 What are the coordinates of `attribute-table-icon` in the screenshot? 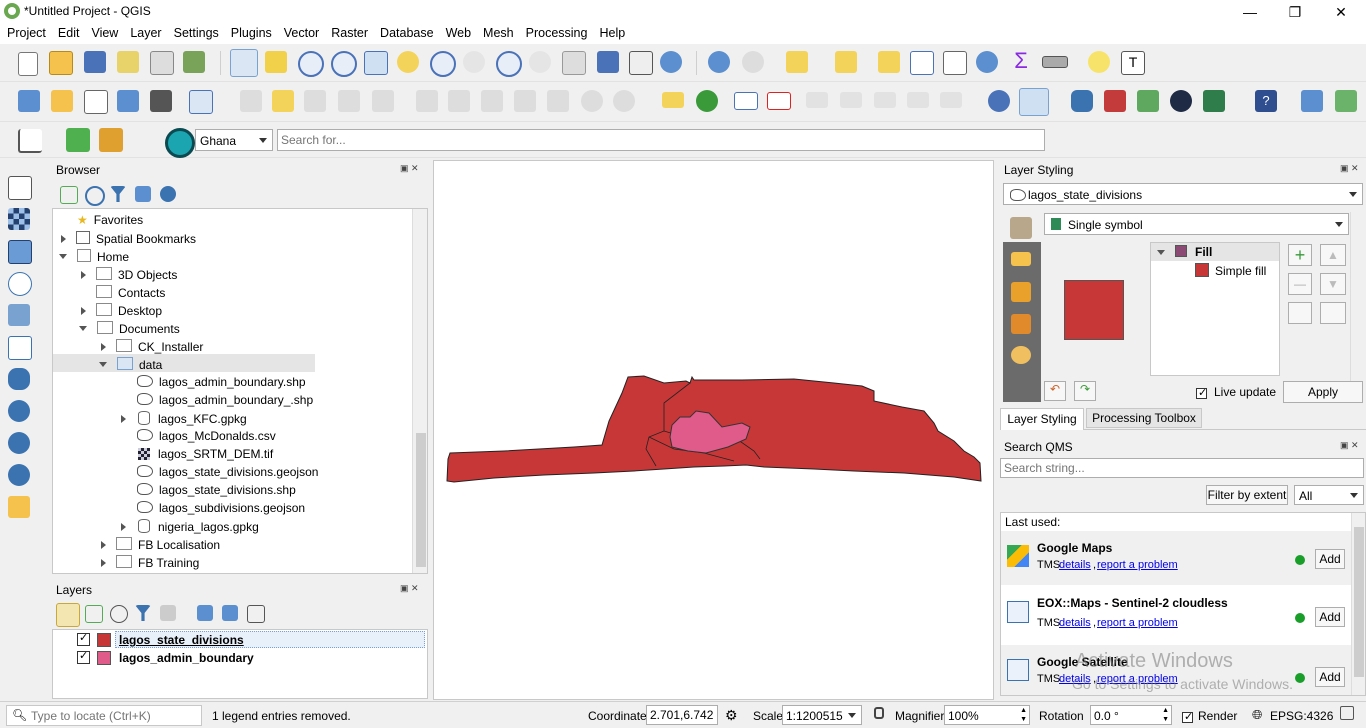 It's located at (922, 63).